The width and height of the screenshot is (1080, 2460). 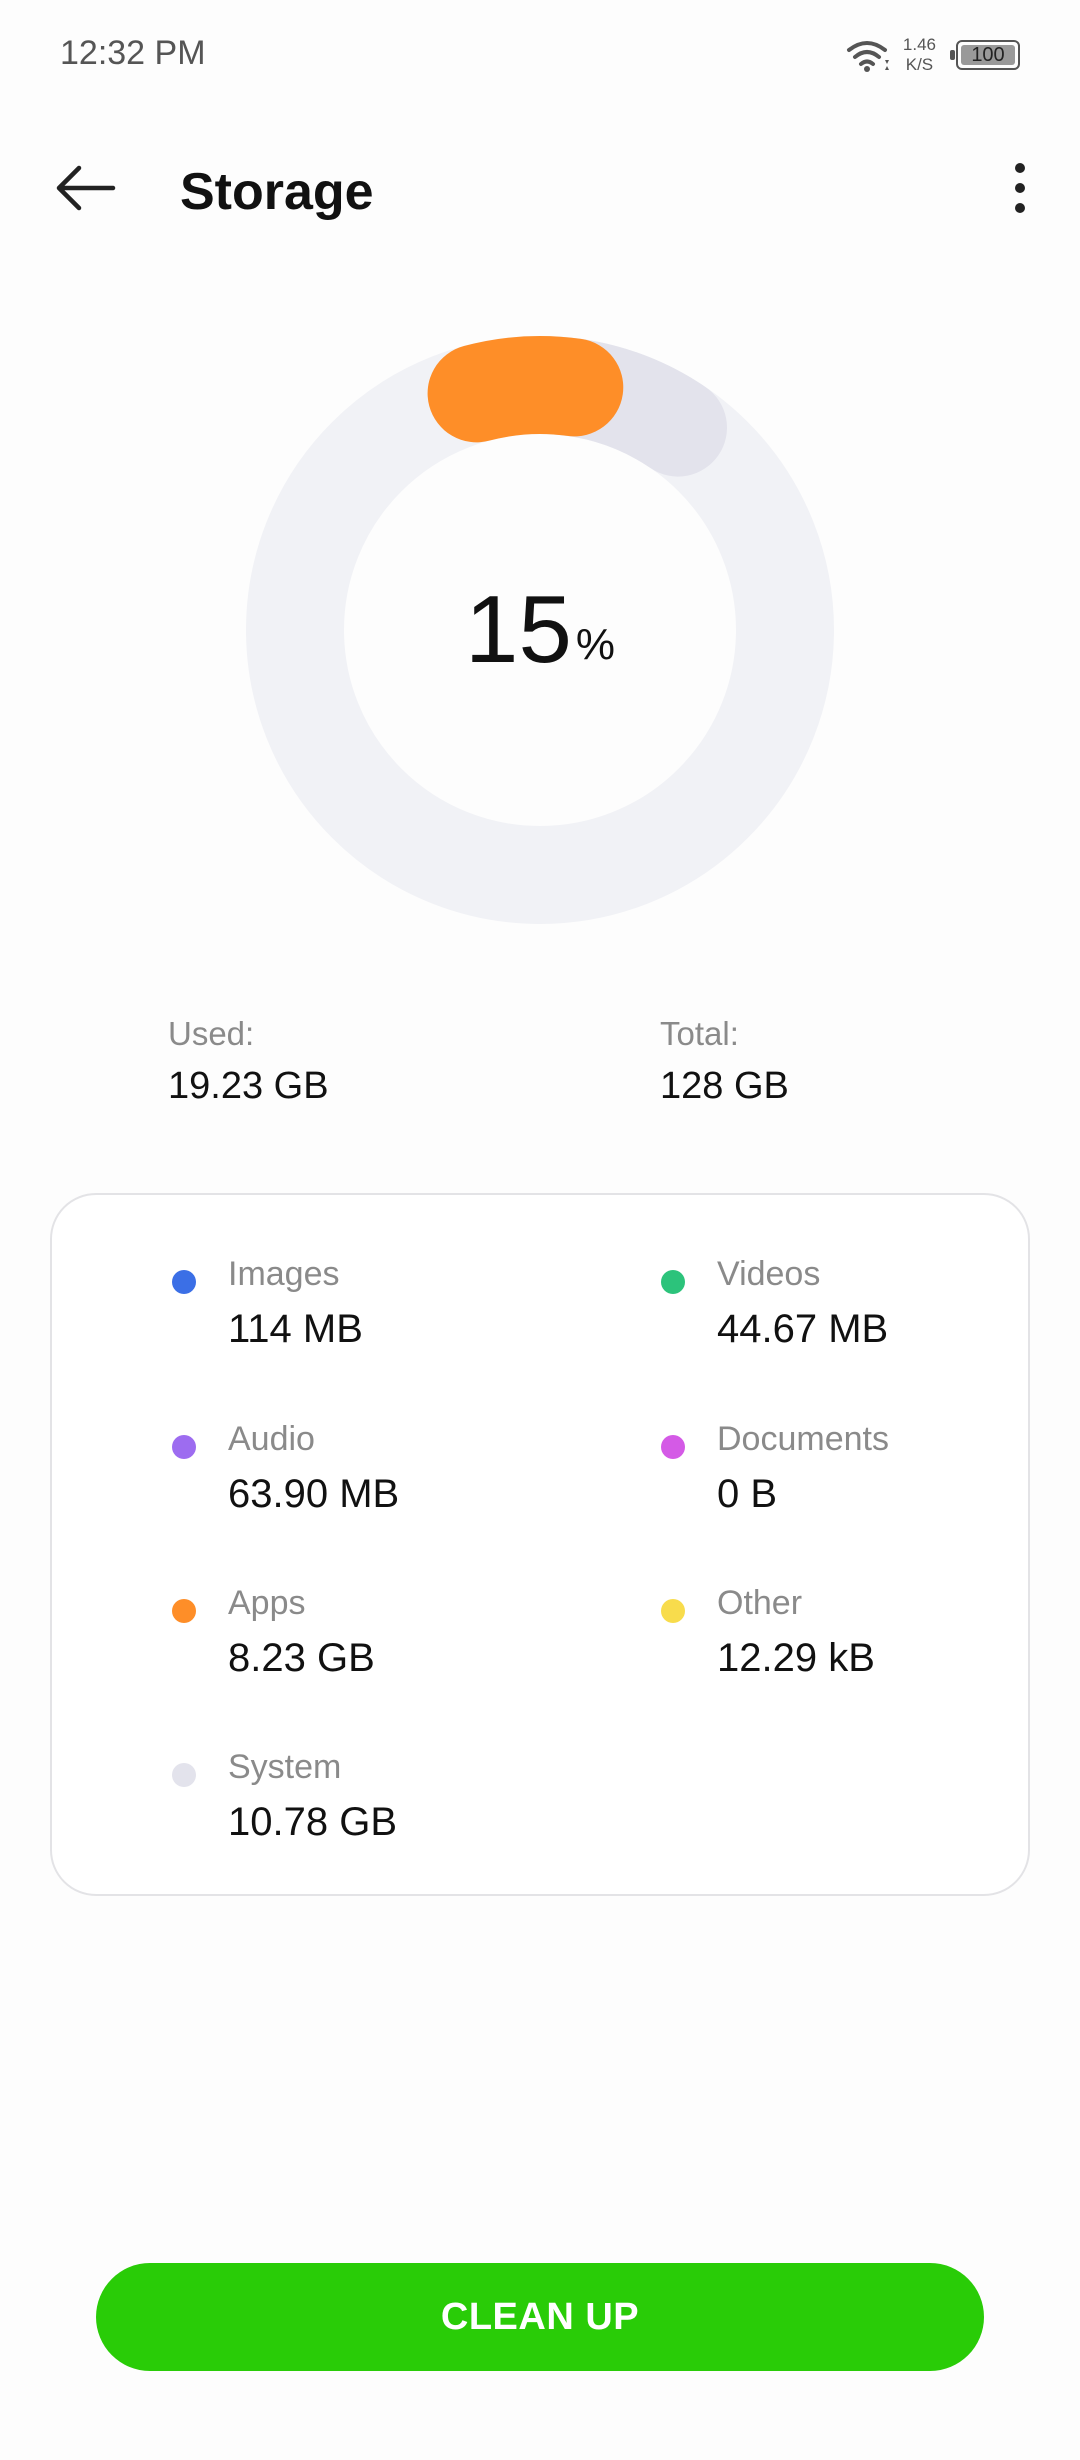 What do you see at coordinates (284, 1274) in the screenshot?
I see `category-label: Images` at bounding box center [284, 1274].